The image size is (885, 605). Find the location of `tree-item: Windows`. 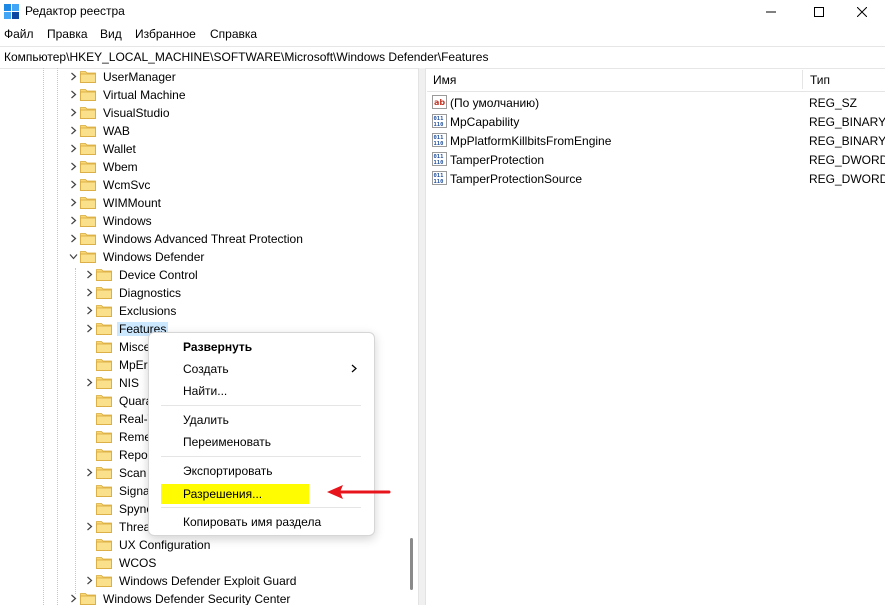

tree-item: Windows is located at coordinates (209, 221).